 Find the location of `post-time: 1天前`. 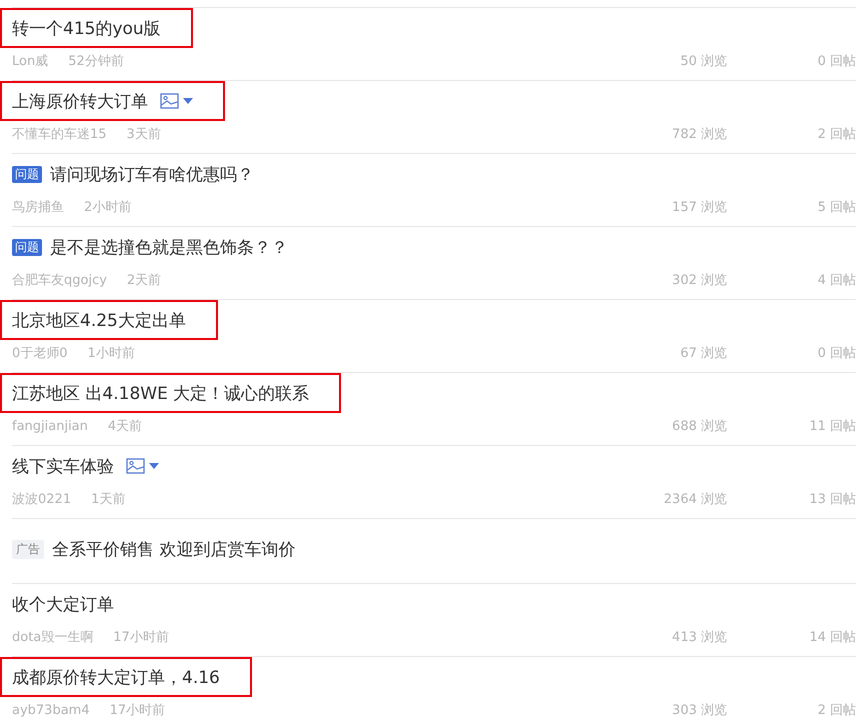

post-time: 1天前 is located at coordinates (108, 499).